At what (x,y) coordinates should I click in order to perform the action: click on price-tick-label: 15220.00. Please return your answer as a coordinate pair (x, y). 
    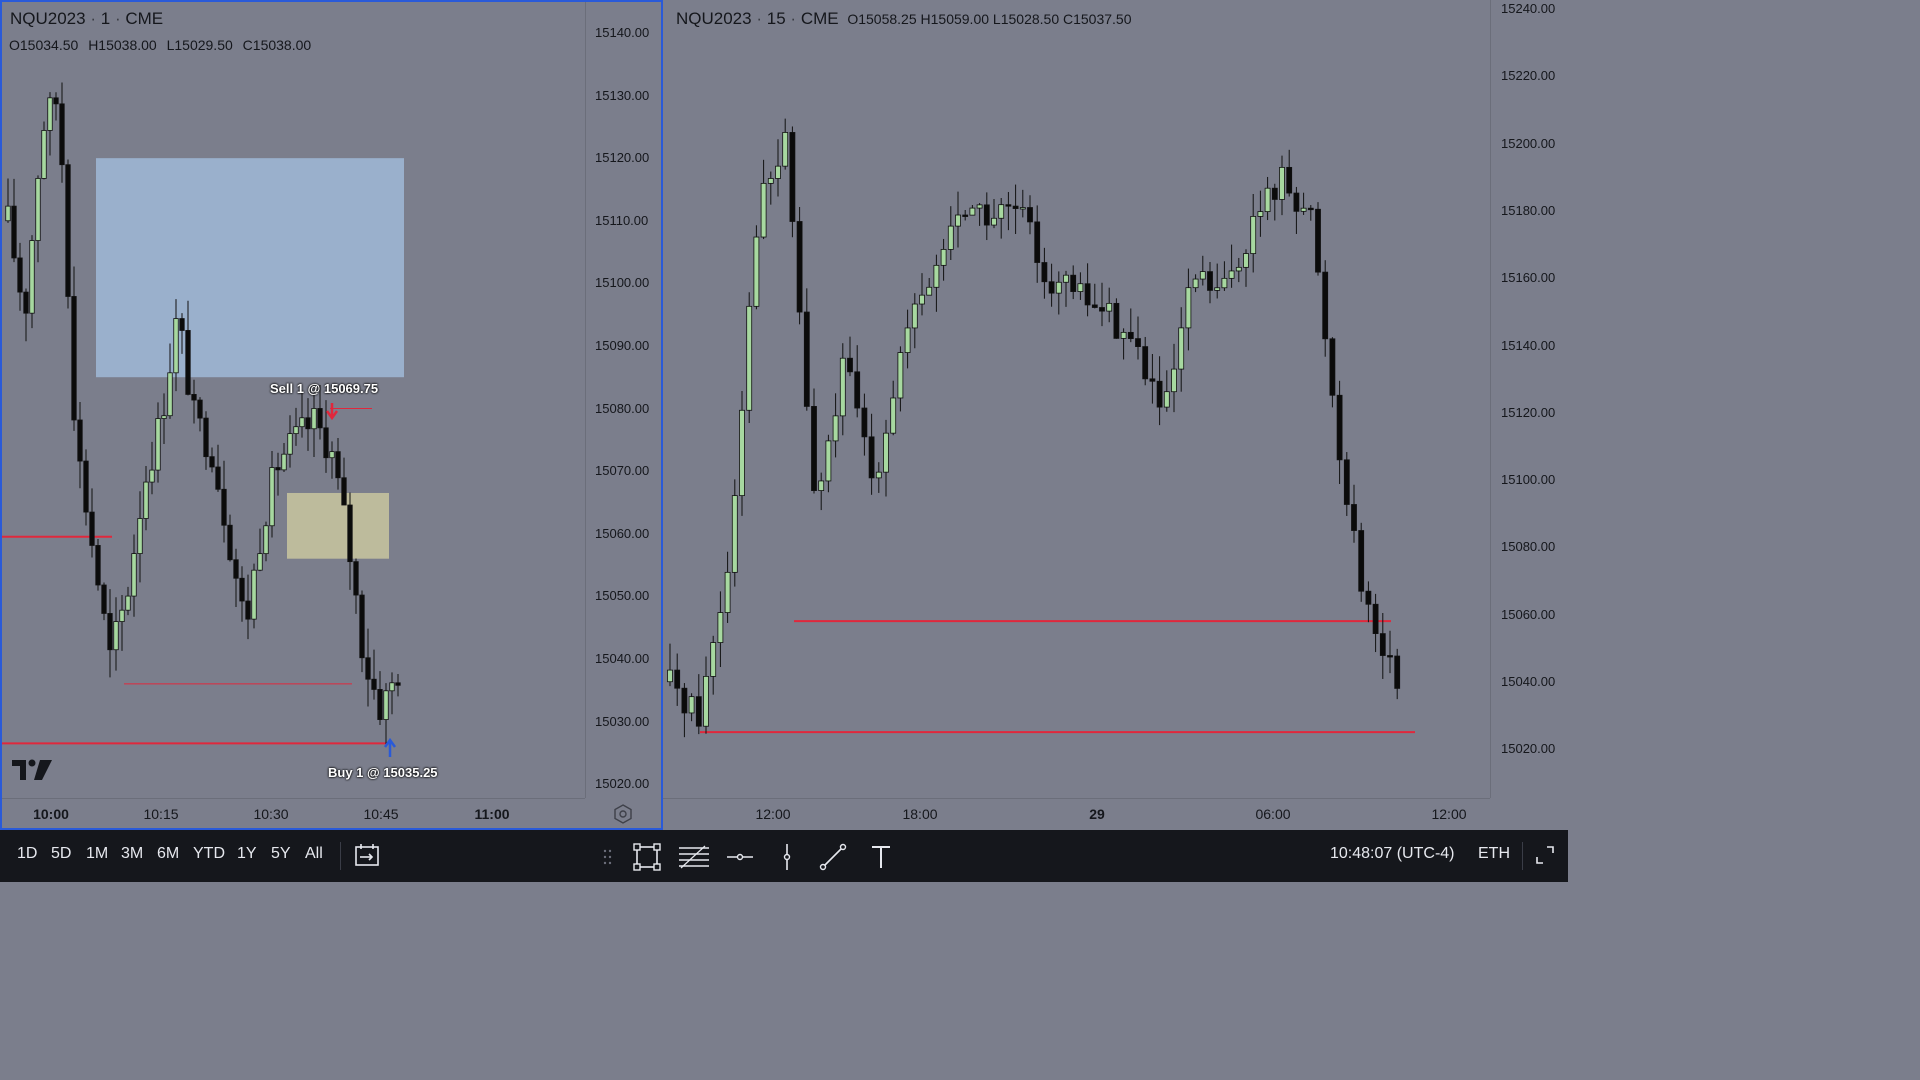
    Looking at the image, I should click on (1528, 76).